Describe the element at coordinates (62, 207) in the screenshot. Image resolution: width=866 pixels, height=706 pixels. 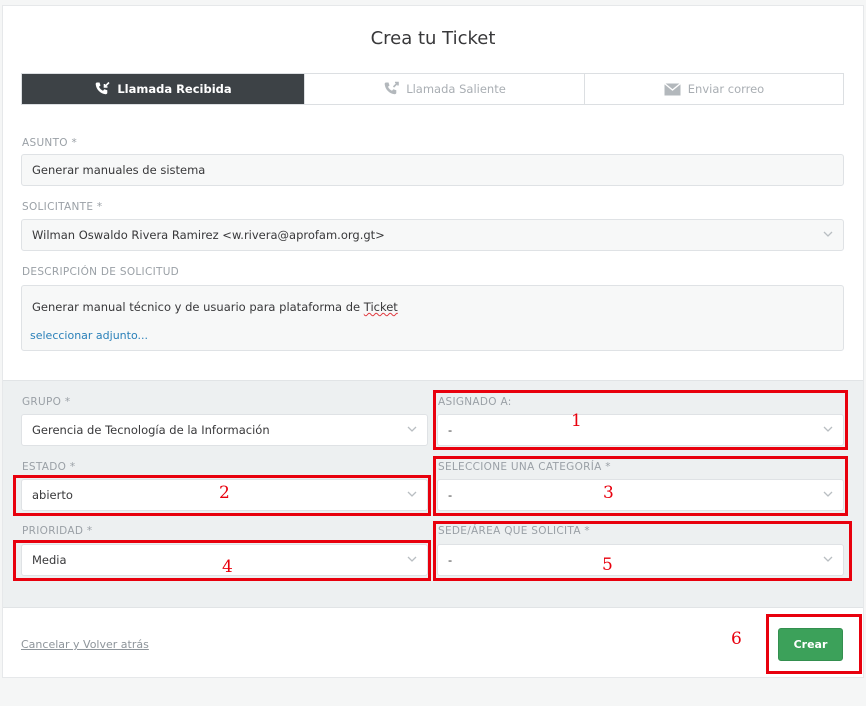
I see `solicitante-label: SOLICITANTE *` at that location.